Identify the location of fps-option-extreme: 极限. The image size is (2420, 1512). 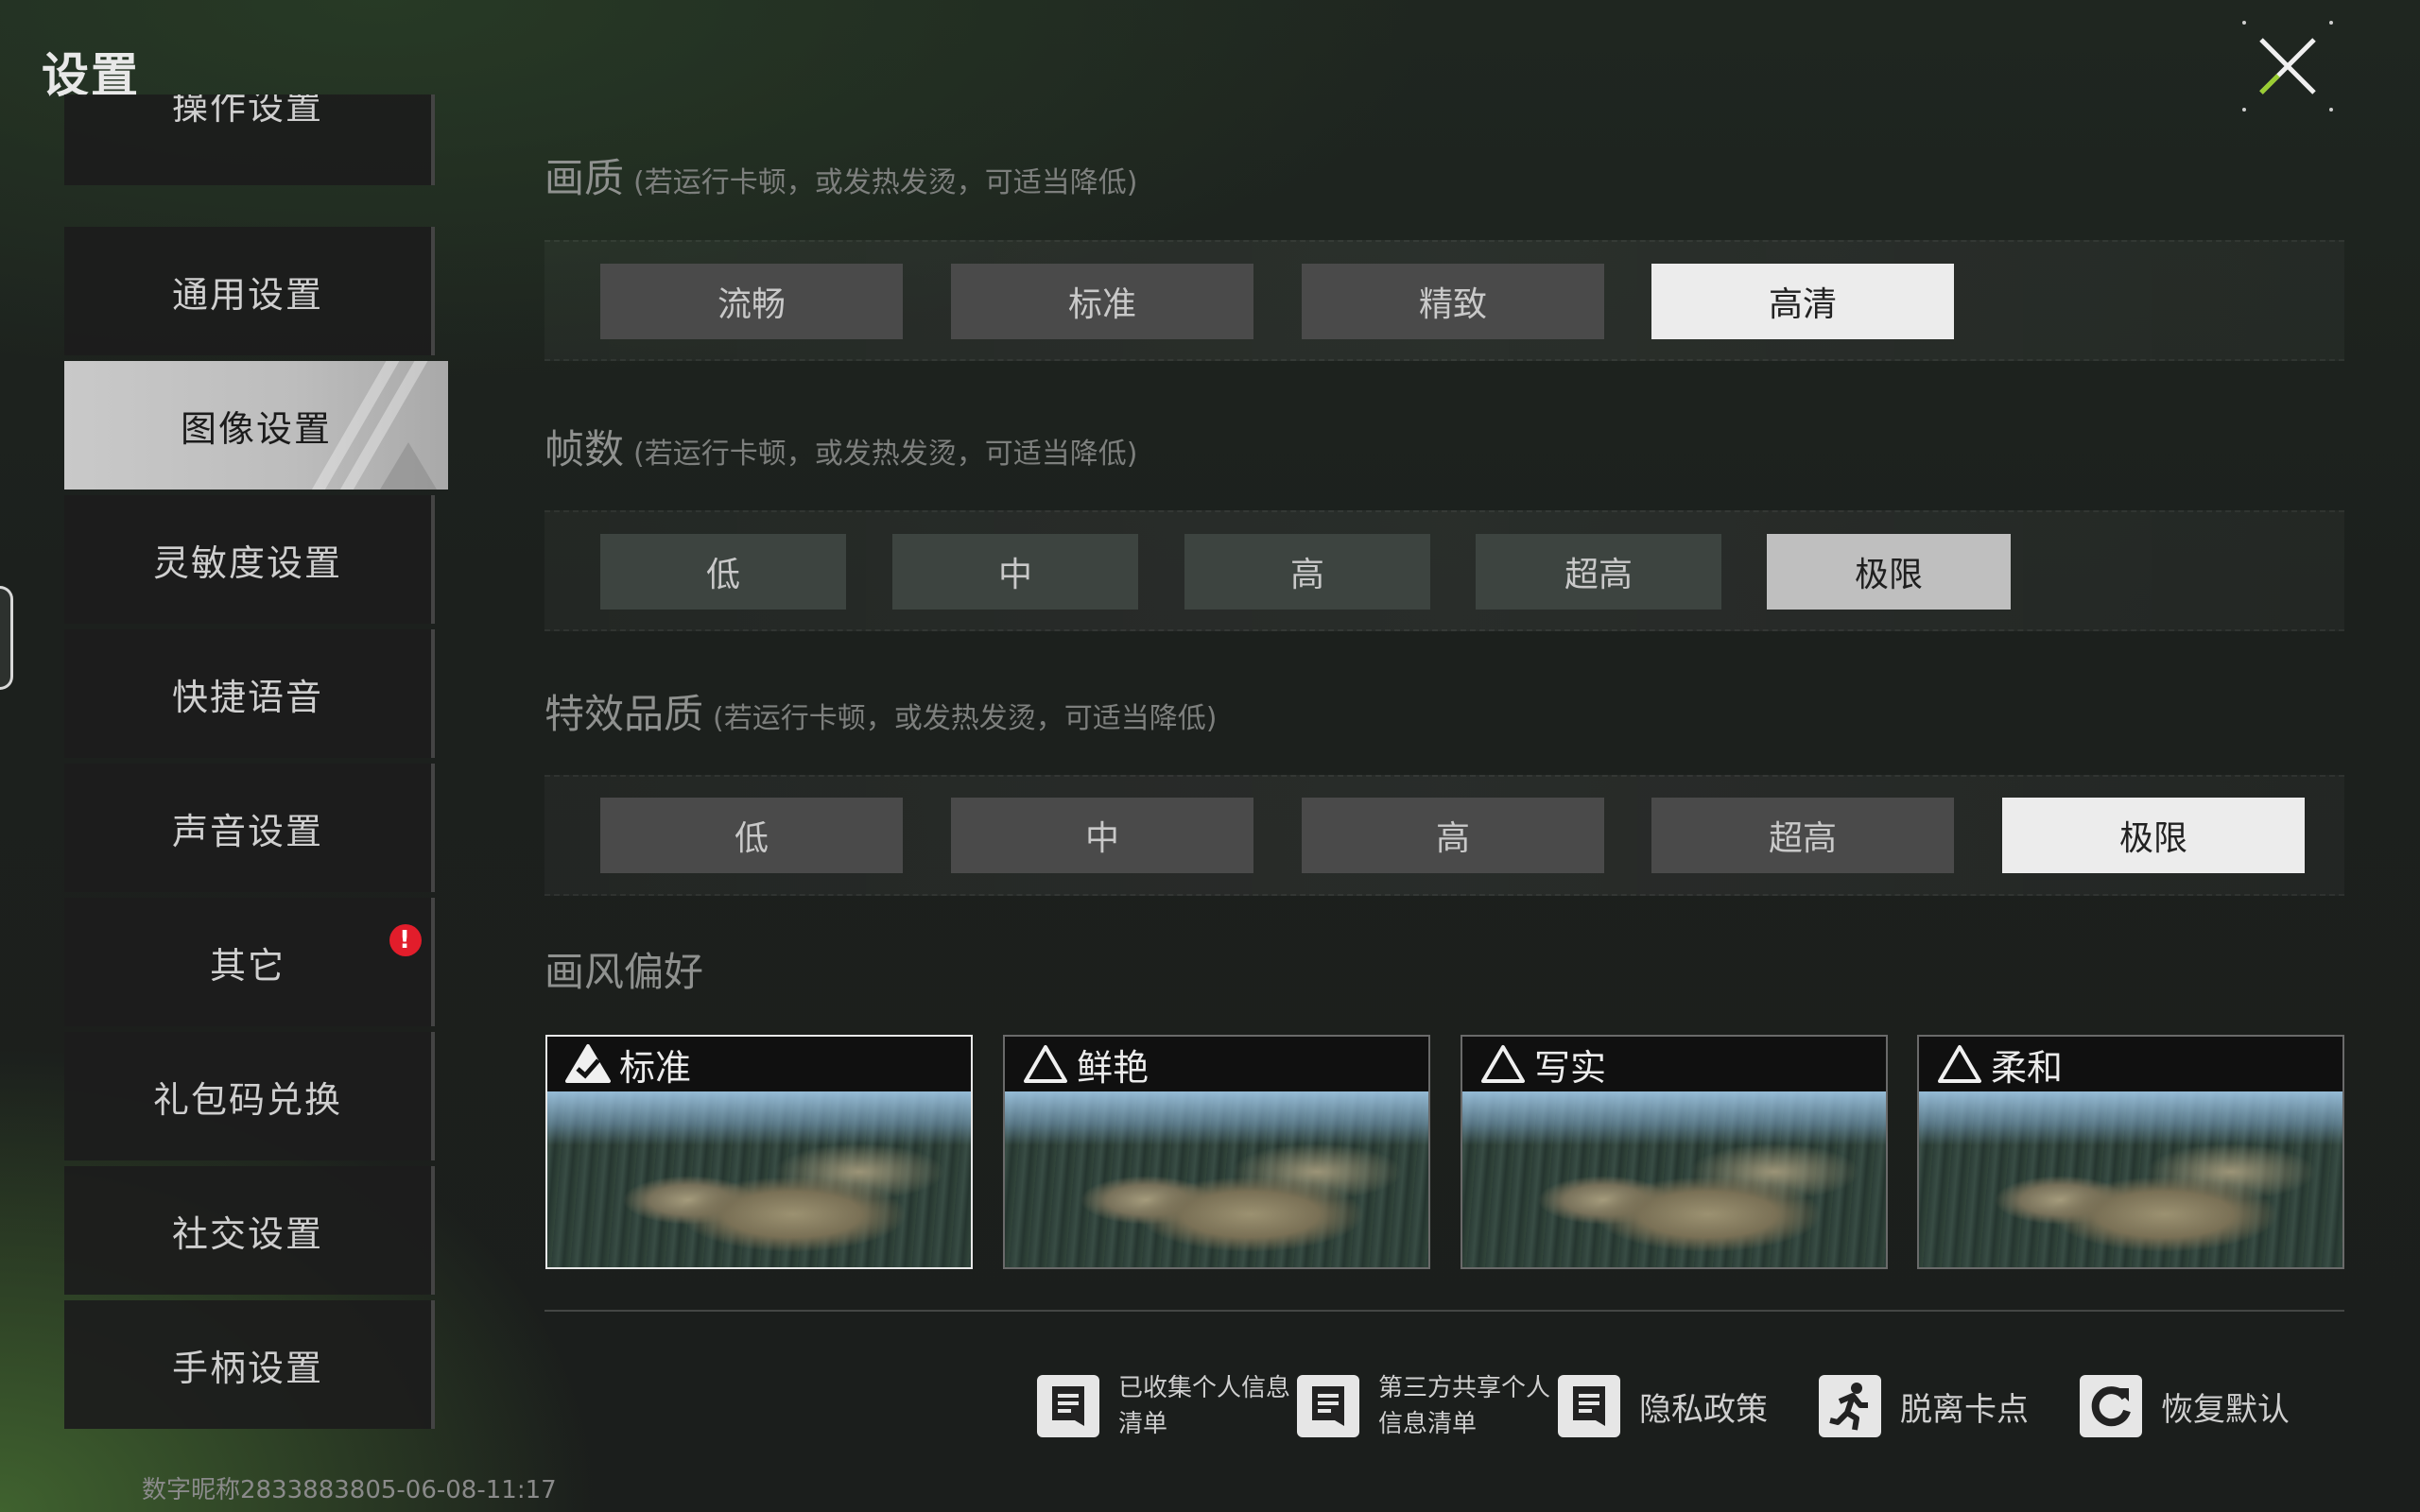
(1889, 572).